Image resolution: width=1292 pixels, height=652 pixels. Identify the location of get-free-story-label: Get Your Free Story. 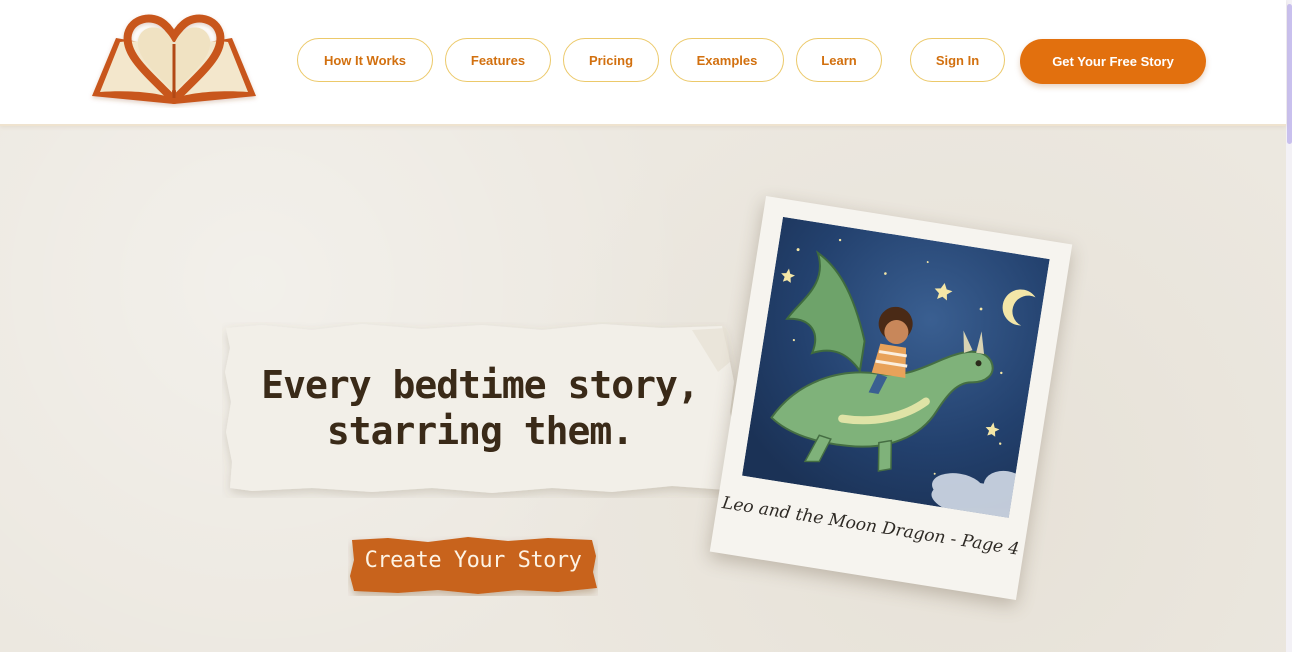
(1113, 61).